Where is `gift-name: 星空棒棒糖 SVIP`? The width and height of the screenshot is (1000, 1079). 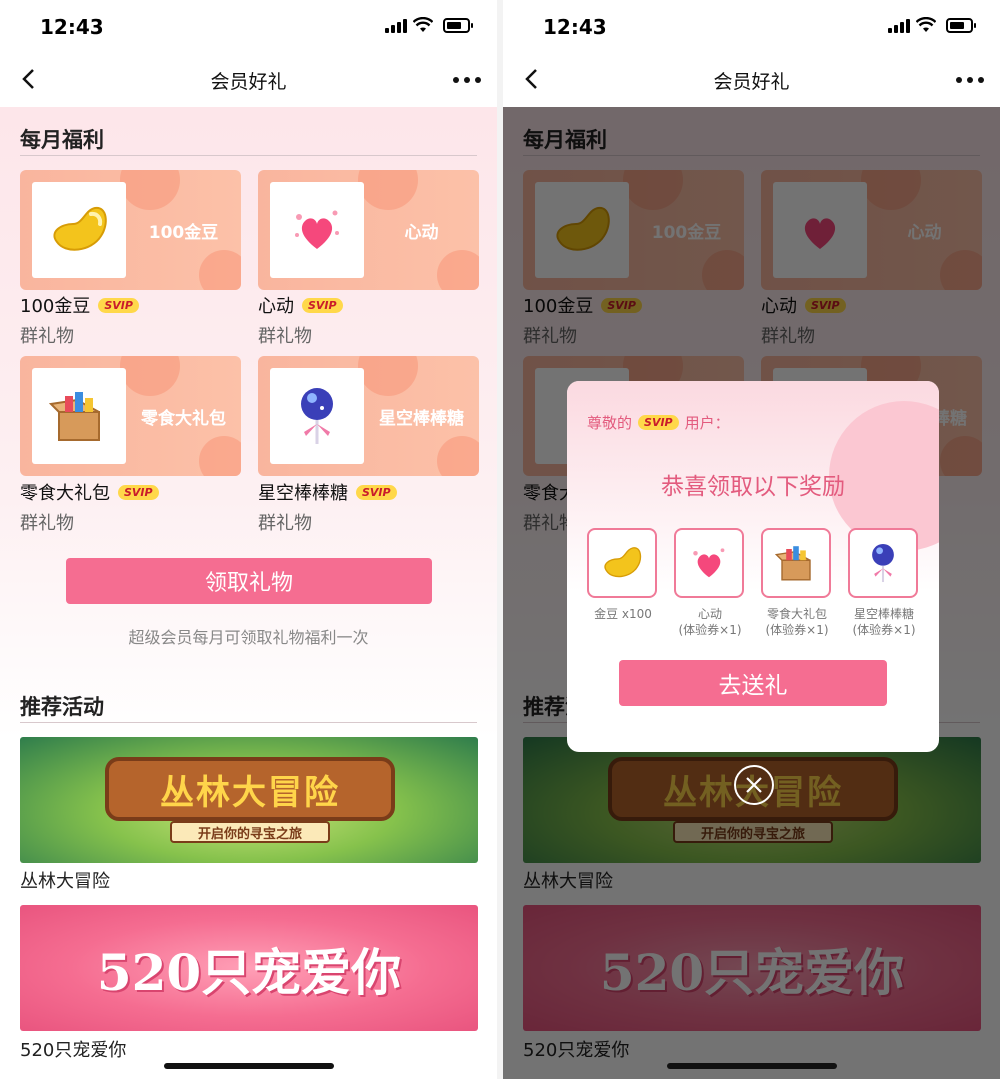 gift-name: 星空棒棒糖 SVIP is located at coordinates (327, 492).